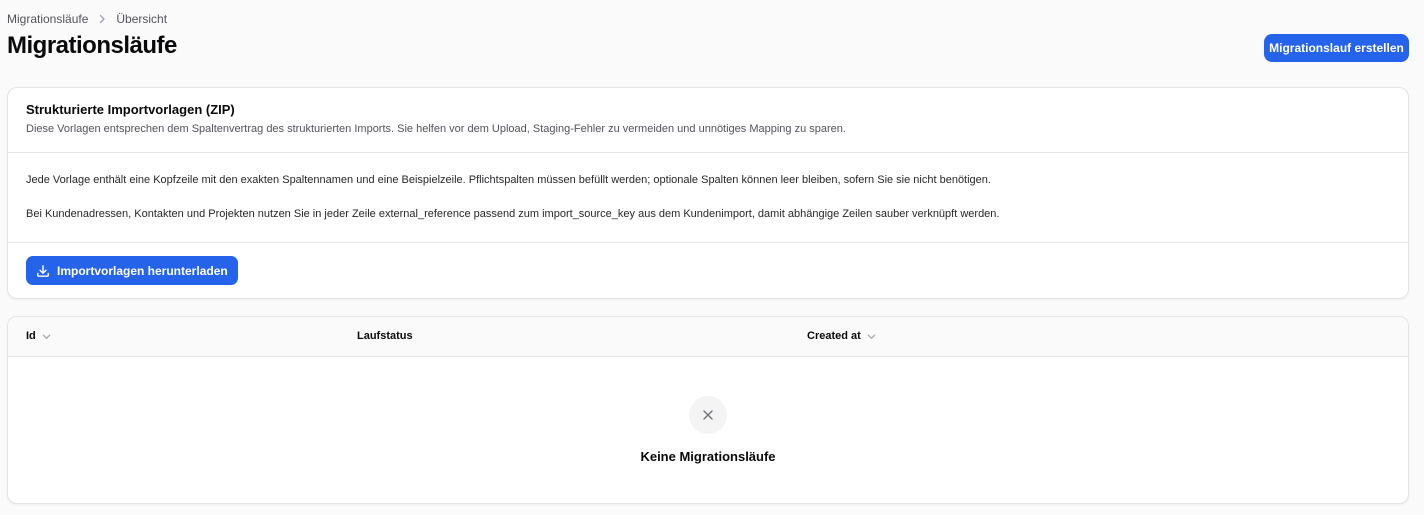 This screenshot has width=1424, height=515. I want to click on column-header-label: Id, so click(31, 336).